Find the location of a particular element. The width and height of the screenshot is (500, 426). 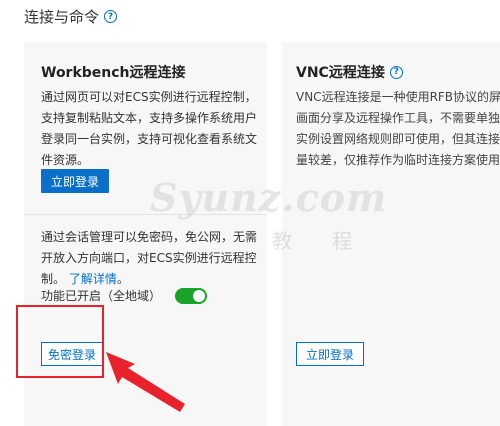

feature-toggle-switch is located at coordinates (191, 295).